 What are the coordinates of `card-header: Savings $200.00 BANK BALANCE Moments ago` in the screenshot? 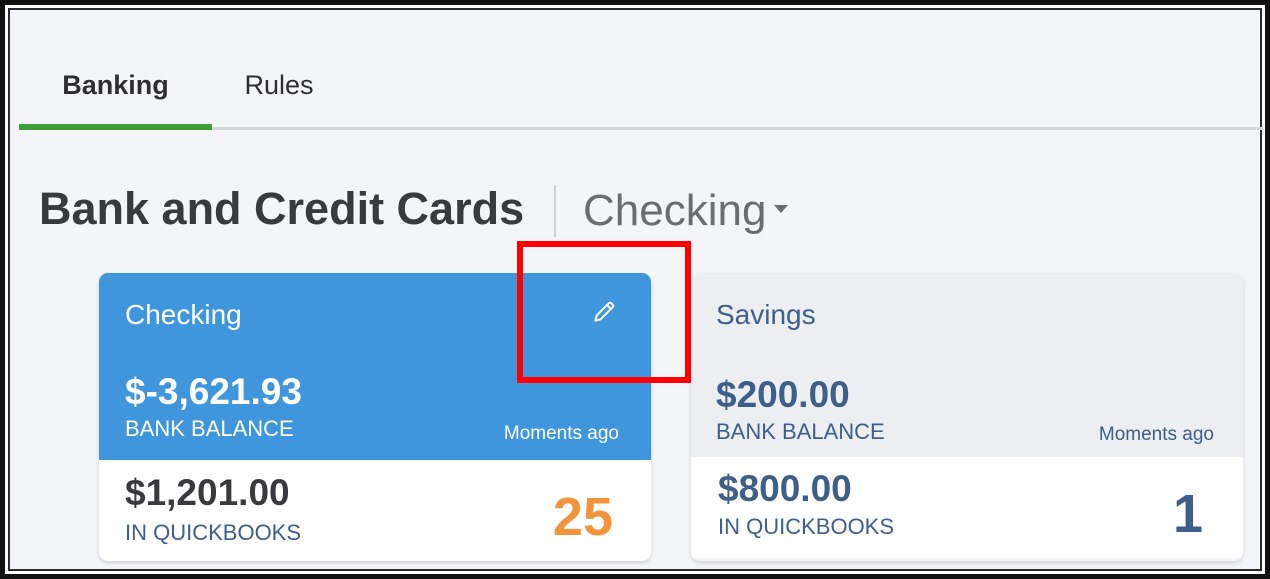 It's located at (967, 365).